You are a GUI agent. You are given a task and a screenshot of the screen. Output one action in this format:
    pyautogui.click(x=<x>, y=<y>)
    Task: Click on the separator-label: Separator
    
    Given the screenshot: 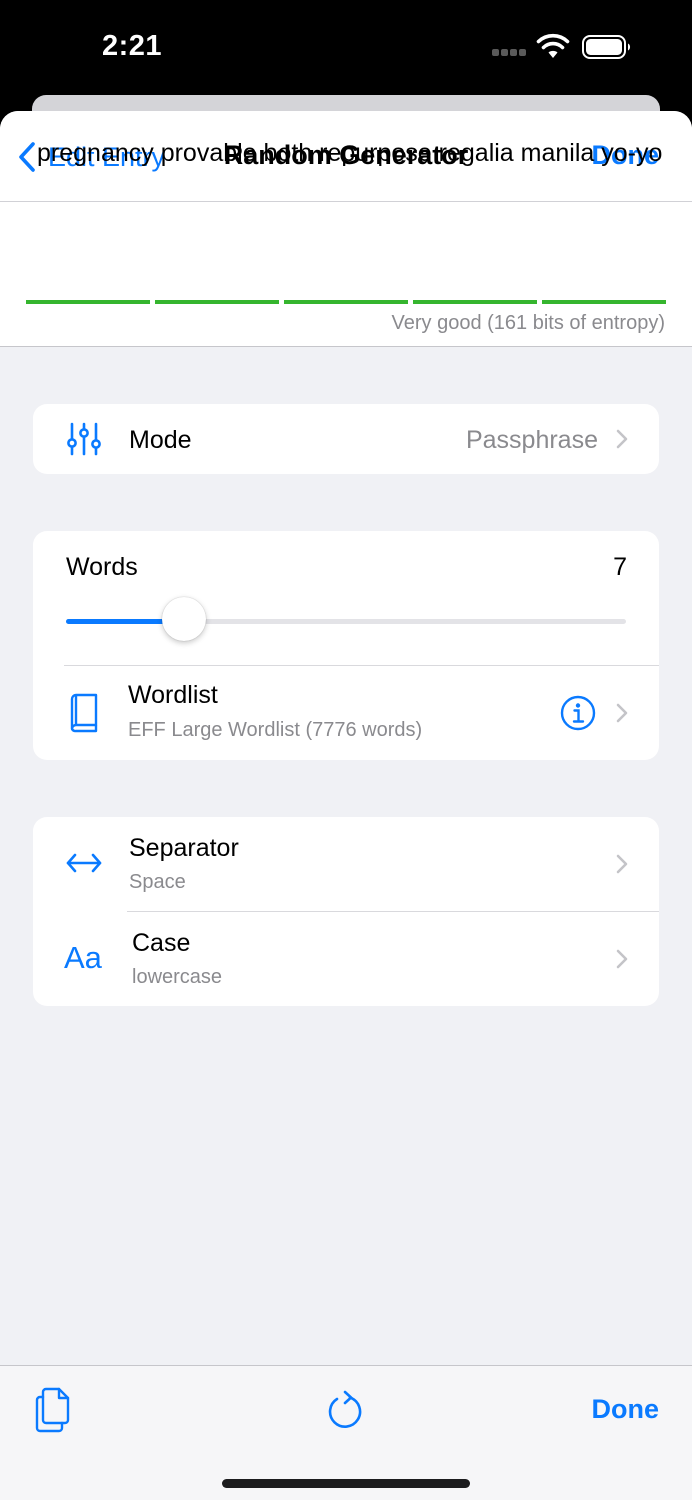 What is the action you would take?
    pyautogui.click(x=184, y=848)
    